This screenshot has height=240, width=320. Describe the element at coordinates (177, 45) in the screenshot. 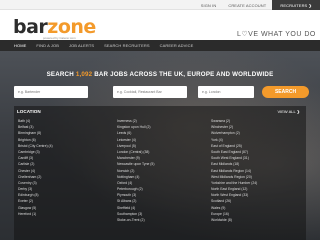

I see `nav-career-advice: CAREER ADVICE` at that location.